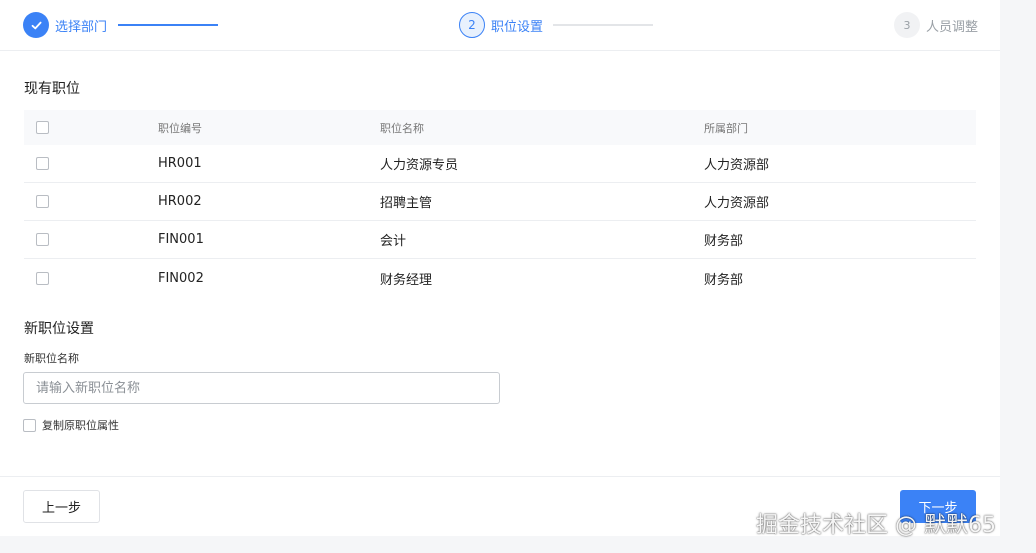  Describe the element at coordinates (181, 278) in the screenshot. I see `position-code: FIN002` at that location.